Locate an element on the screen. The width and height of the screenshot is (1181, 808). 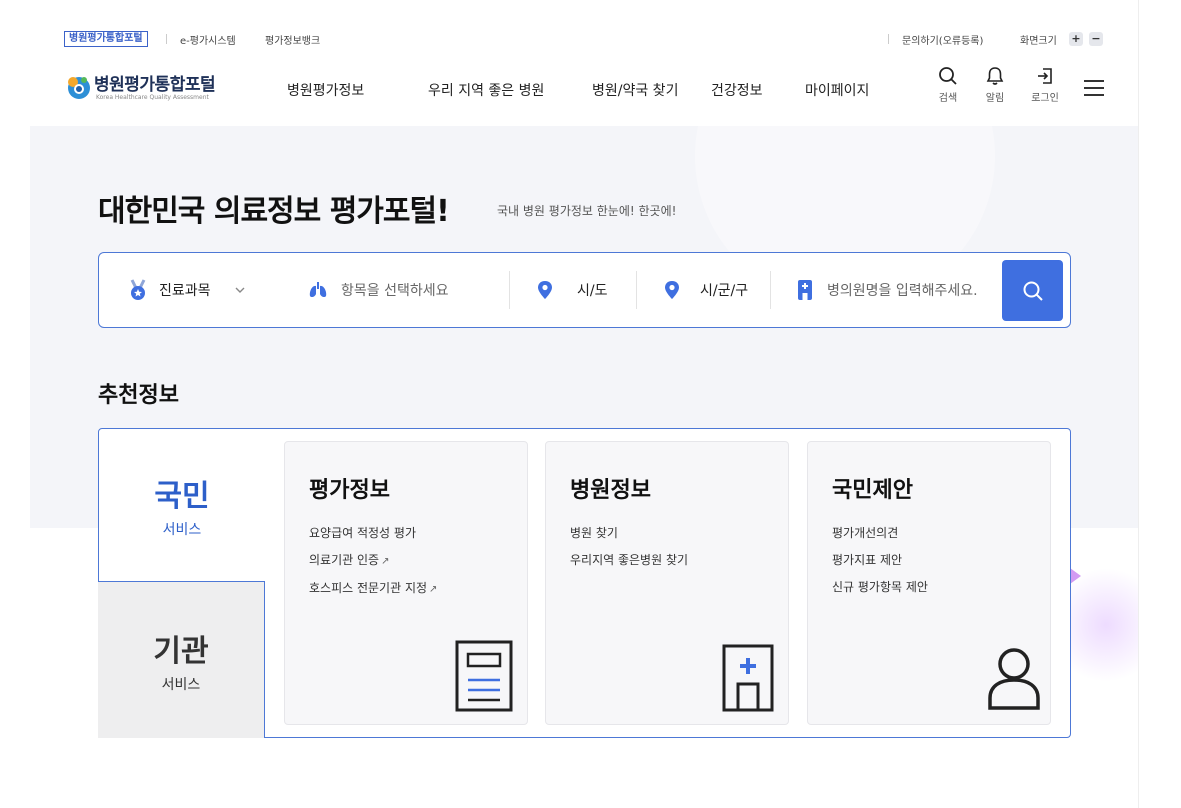
header-search-button: 검색 is located at coordinates (948, 85).